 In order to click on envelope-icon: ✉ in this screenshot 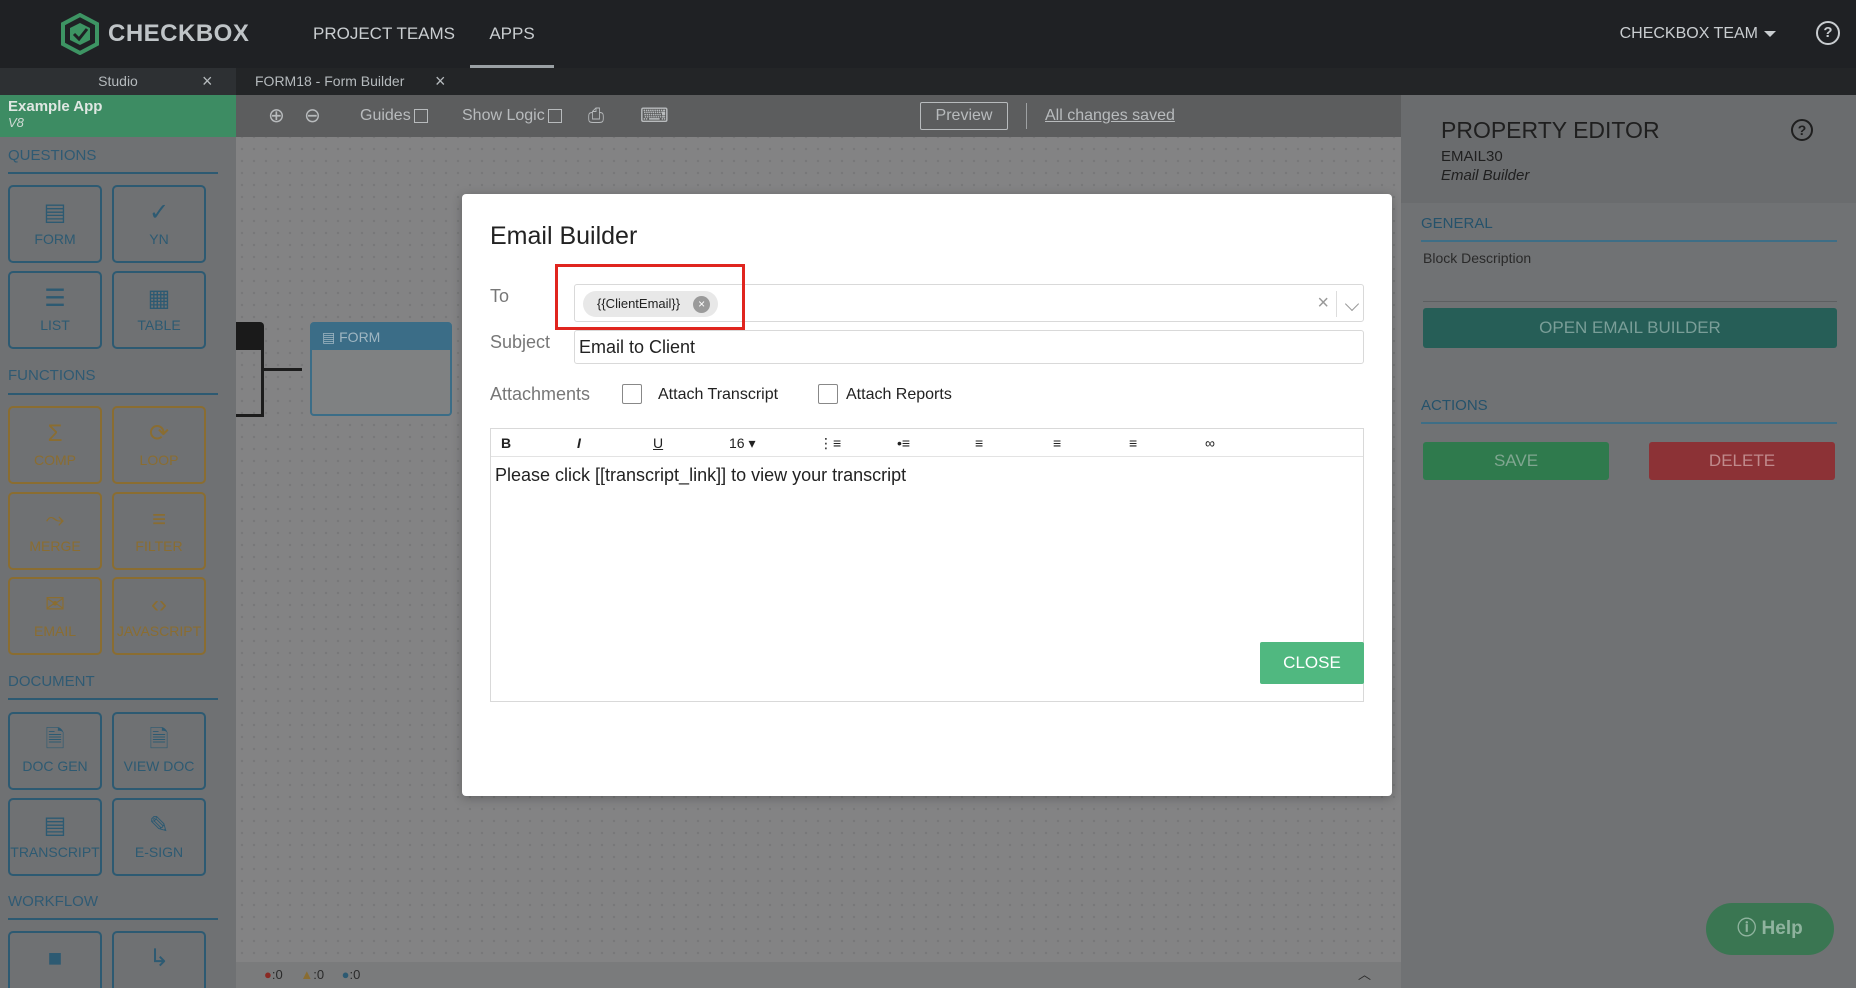, I will do `click(55, 604)`.